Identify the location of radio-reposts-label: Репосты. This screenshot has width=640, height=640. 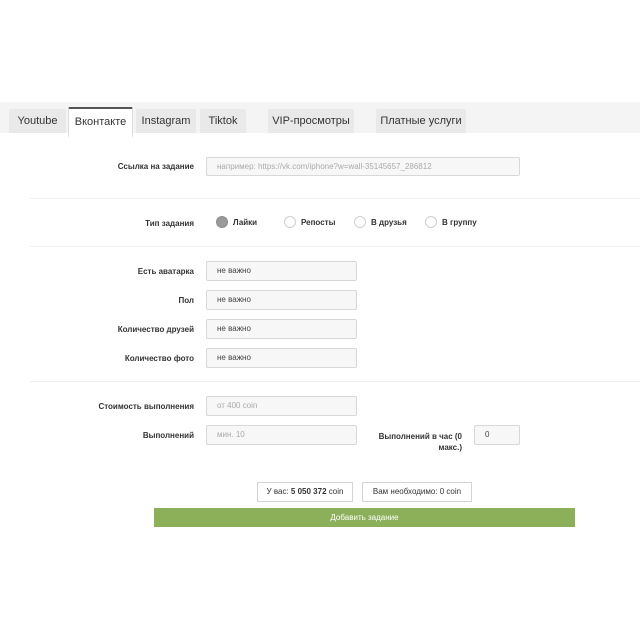
(318, 222).